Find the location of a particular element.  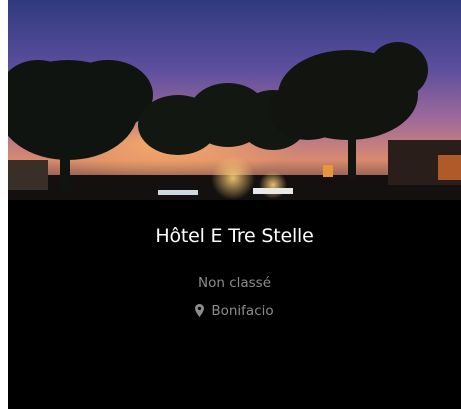

map-marker-icon is located at coordinates (200, 313).